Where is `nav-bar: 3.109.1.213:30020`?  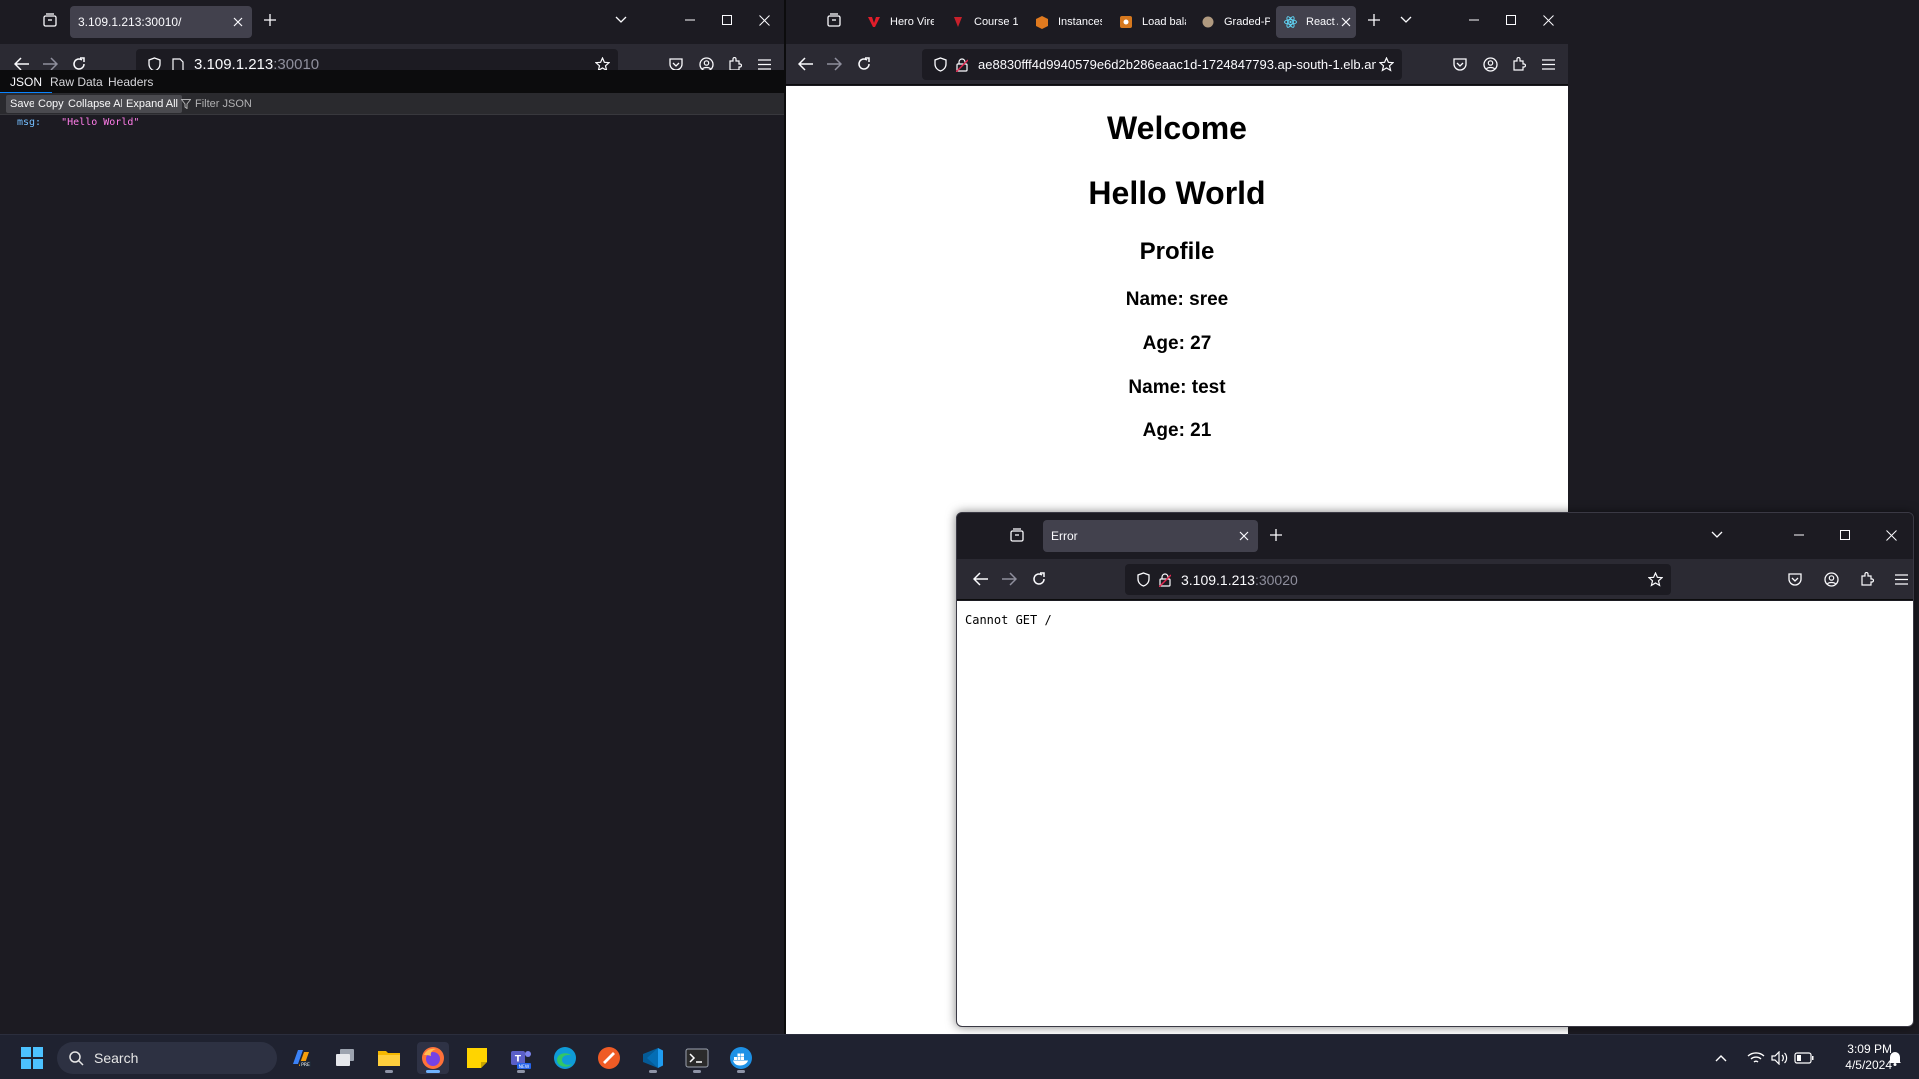
nav-bar: 3.109.1.213:30020 is located at coordinates (1435, 579).